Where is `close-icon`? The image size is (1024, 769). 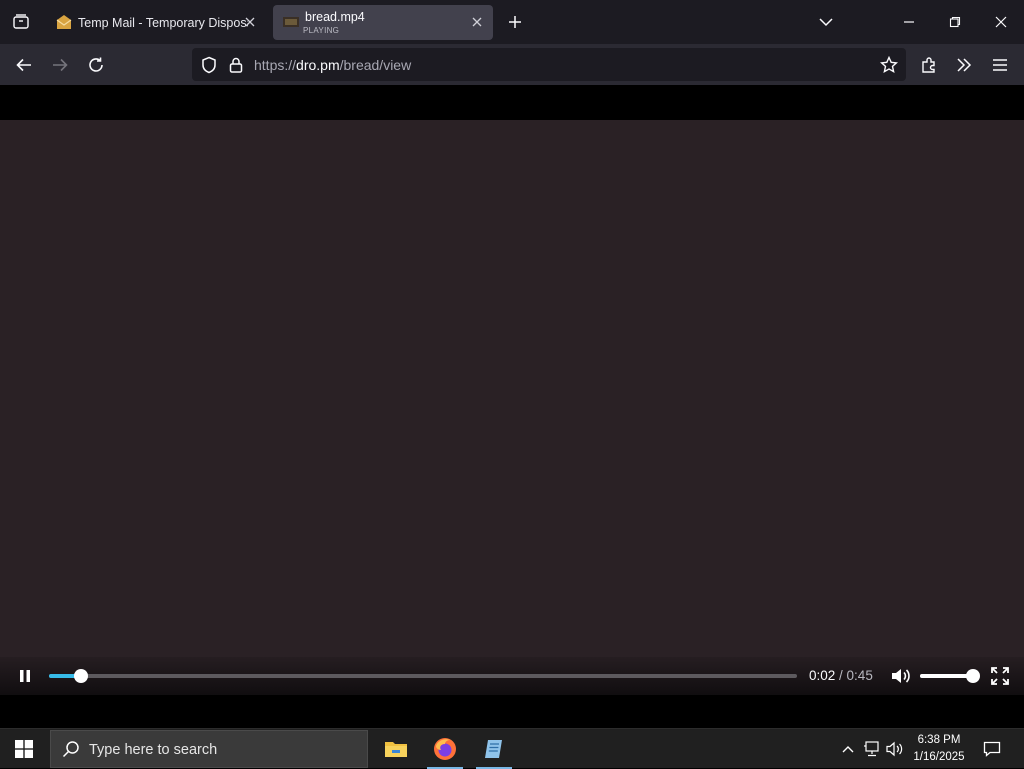
close-icon is located at coordinates (1001, 22).